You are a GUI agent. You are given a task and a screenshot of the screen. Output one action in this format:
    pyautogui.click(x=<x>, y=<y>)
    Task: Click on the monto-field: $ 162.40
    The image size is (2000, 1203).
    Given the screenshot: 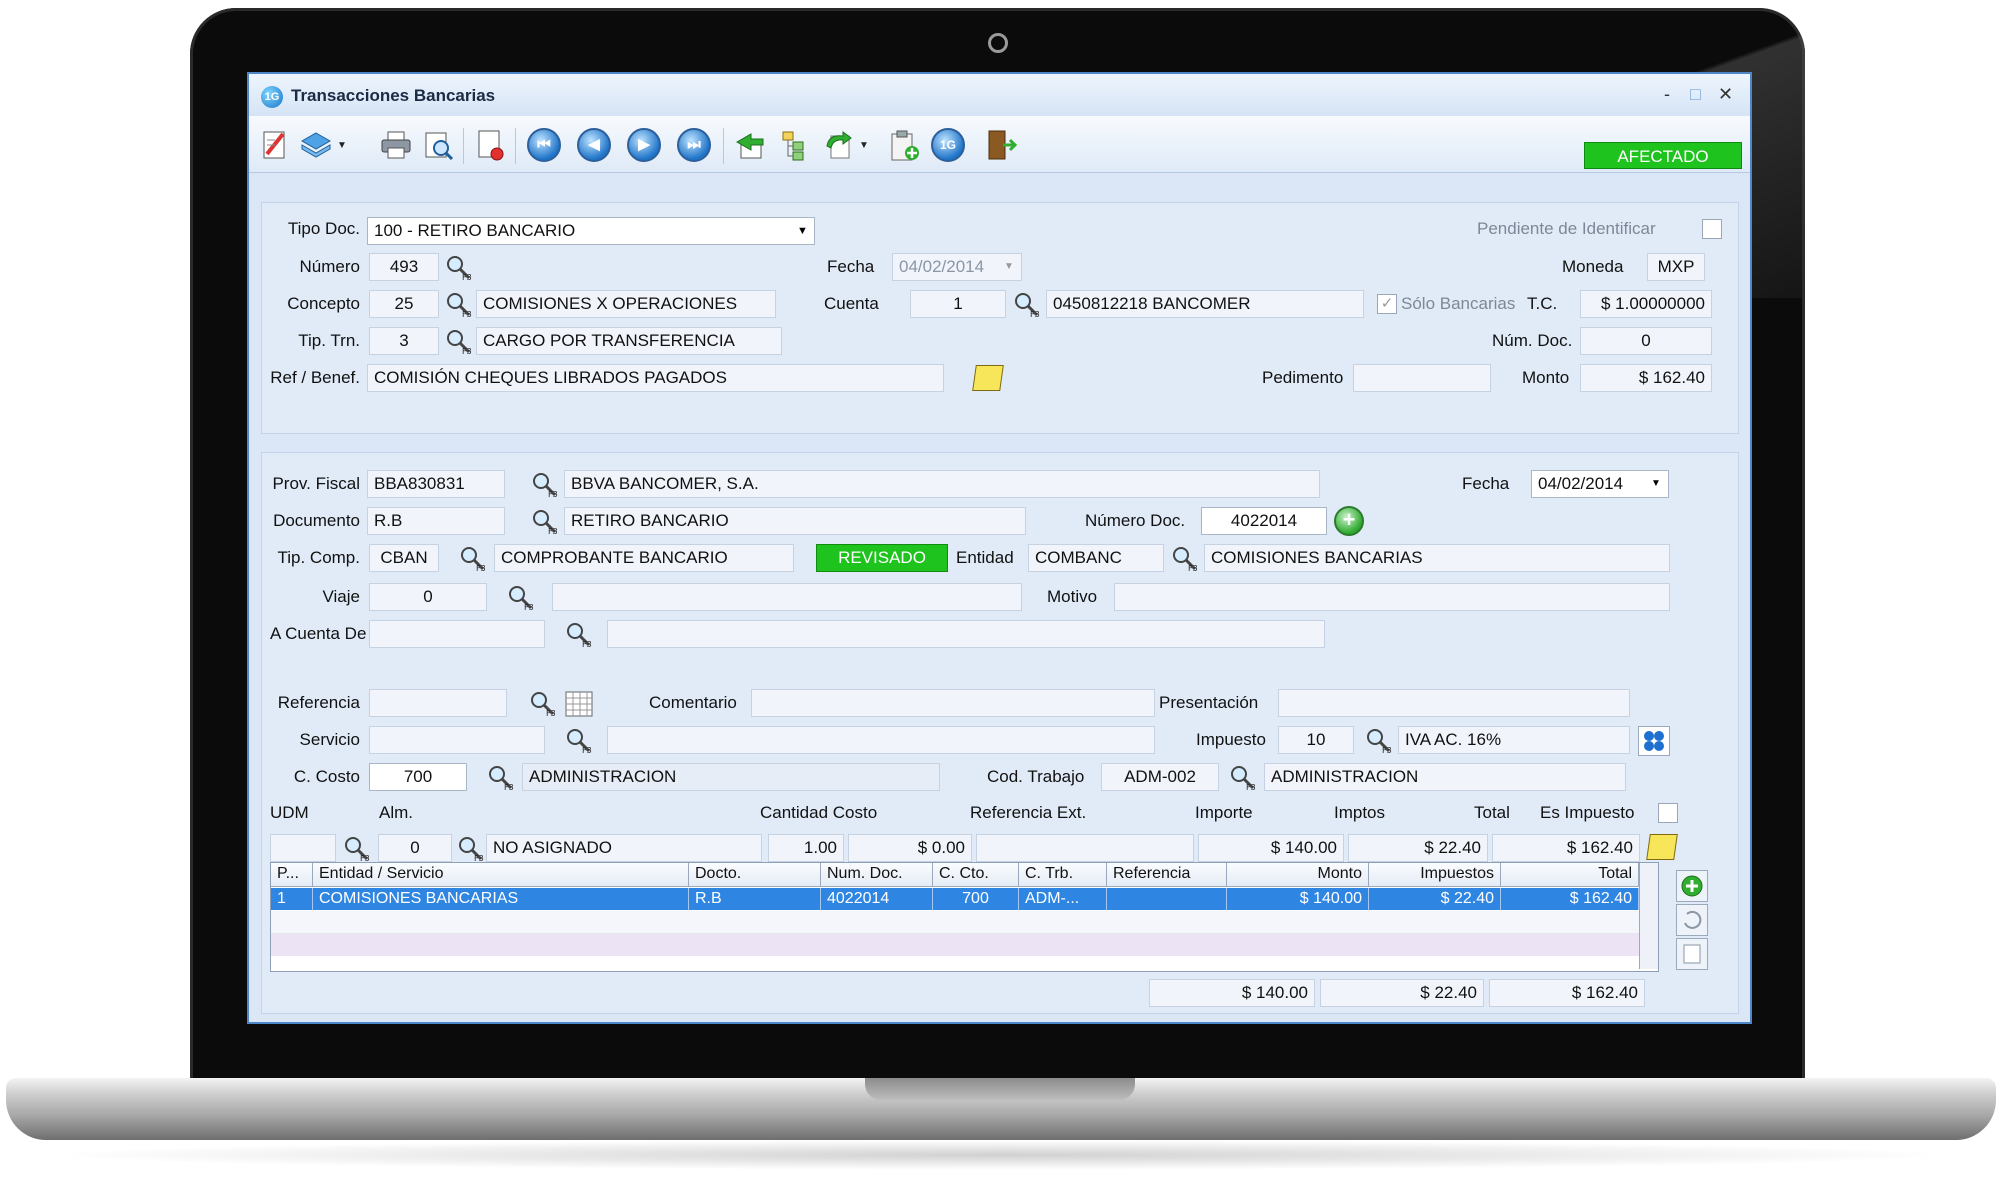 What is the action you would take?
    pyautogui.click(x=1646, y=378)
    